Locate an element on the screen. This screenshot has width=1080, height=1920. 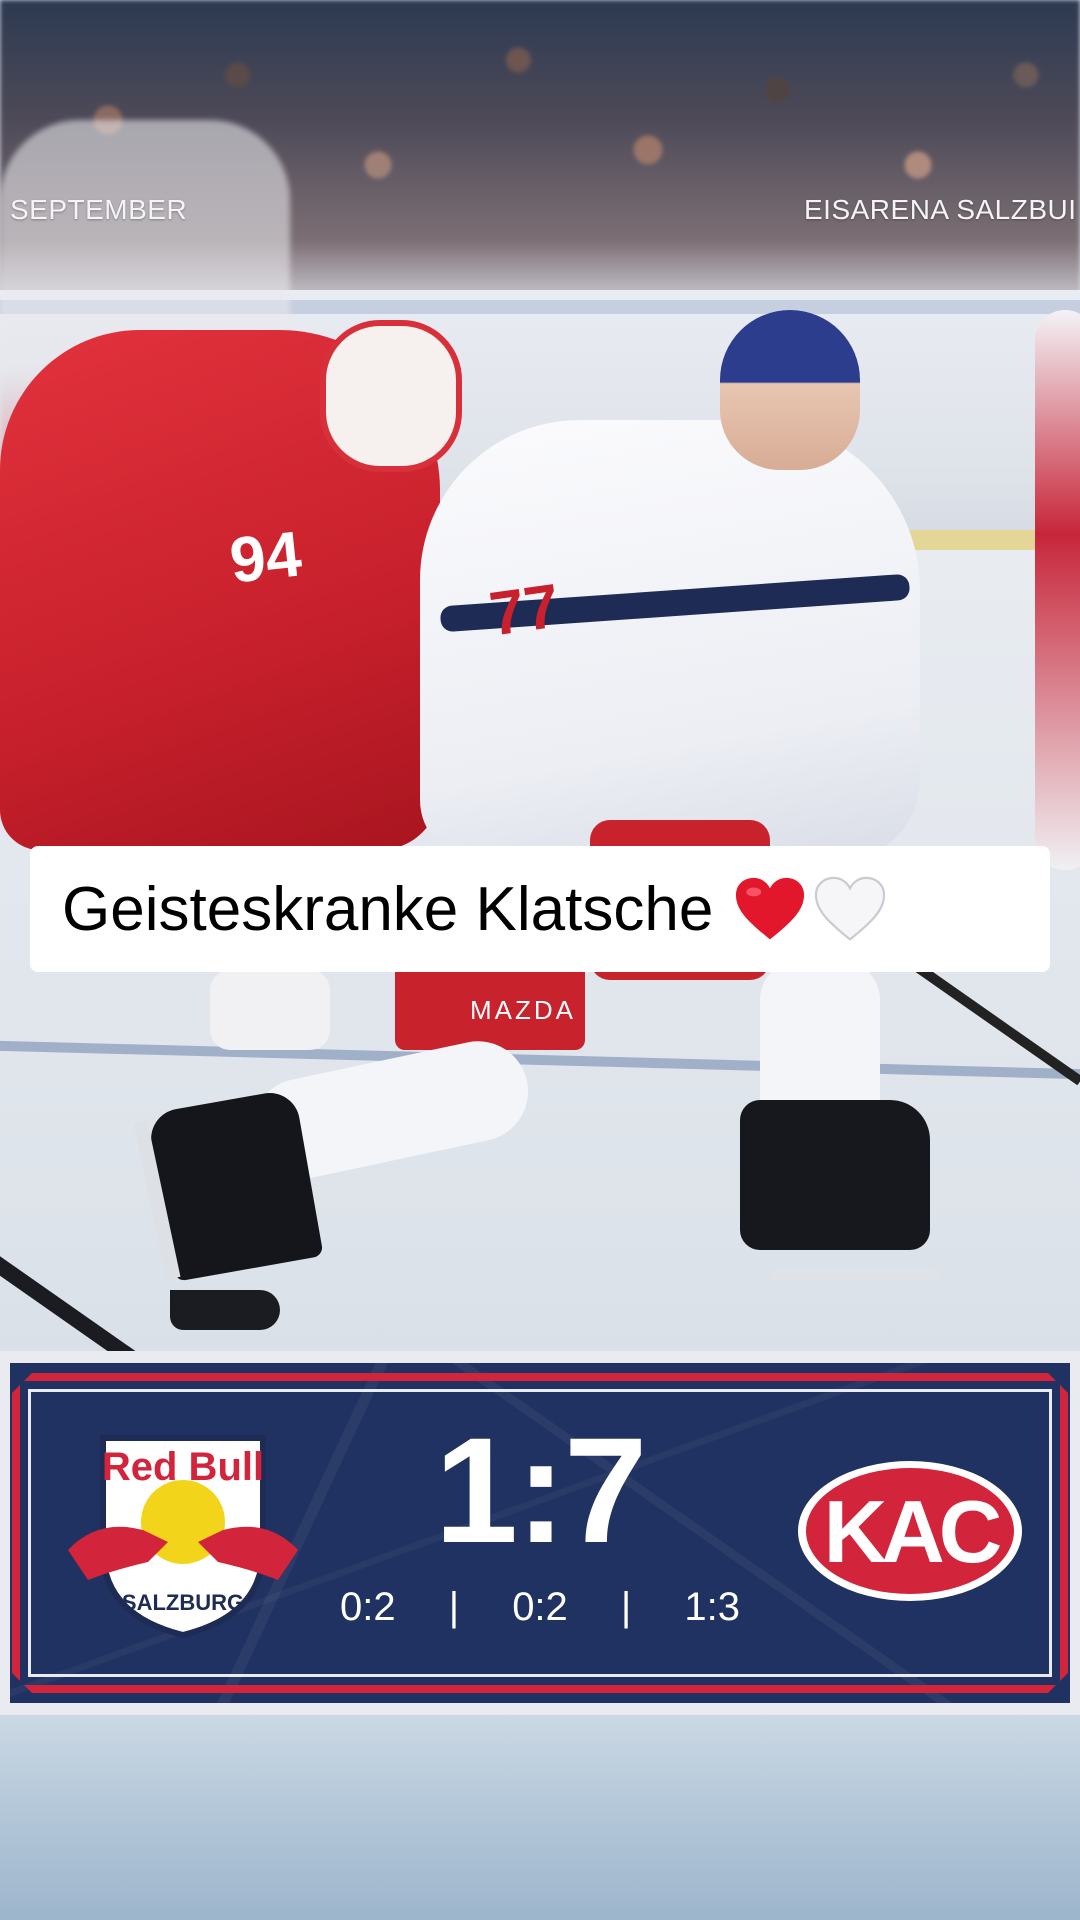
caption-box: Geisteskranke Klatsche is located at coordinates (540, 909).